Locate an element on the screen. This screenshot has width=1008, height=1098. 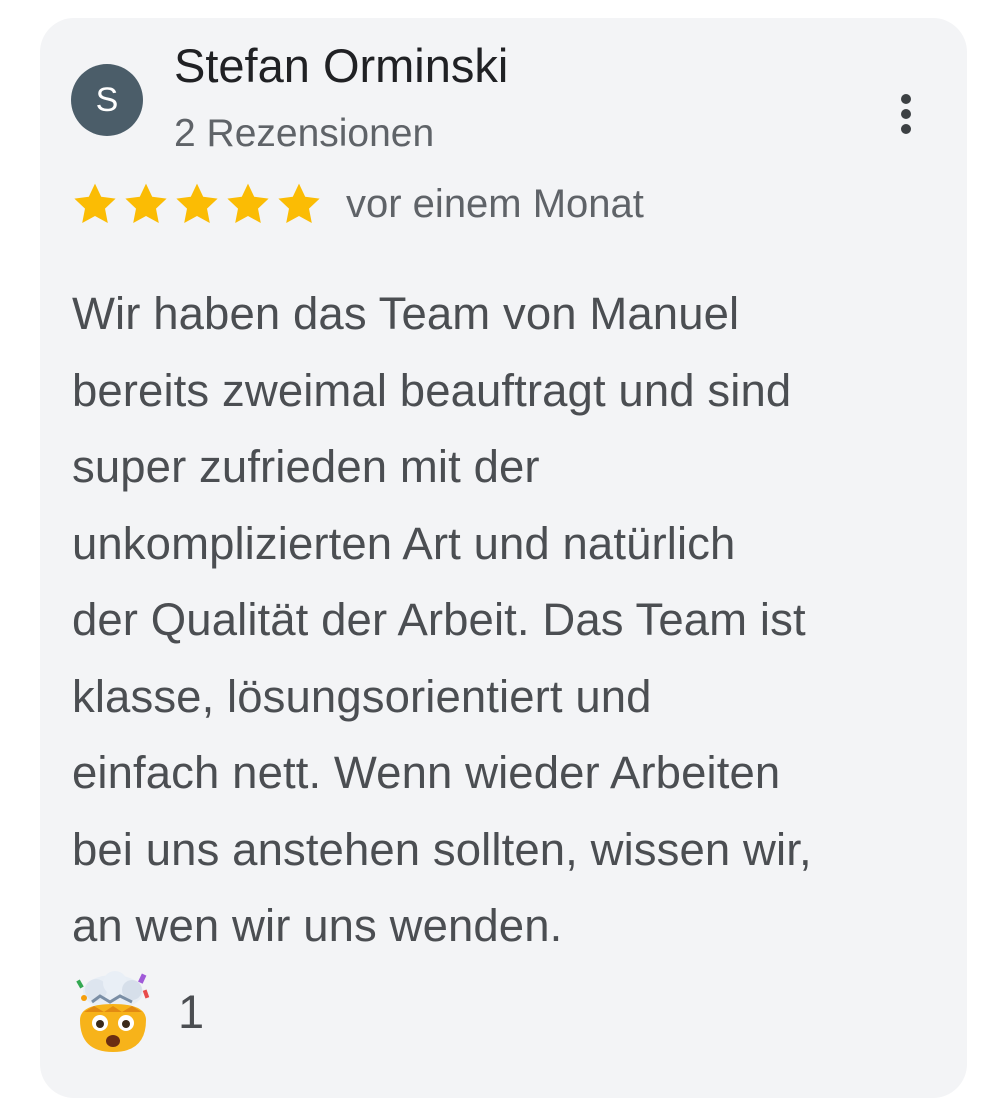
review-text-line: der Qualität der Arbeit. Das Team ist is located at coordinates (439, 619).